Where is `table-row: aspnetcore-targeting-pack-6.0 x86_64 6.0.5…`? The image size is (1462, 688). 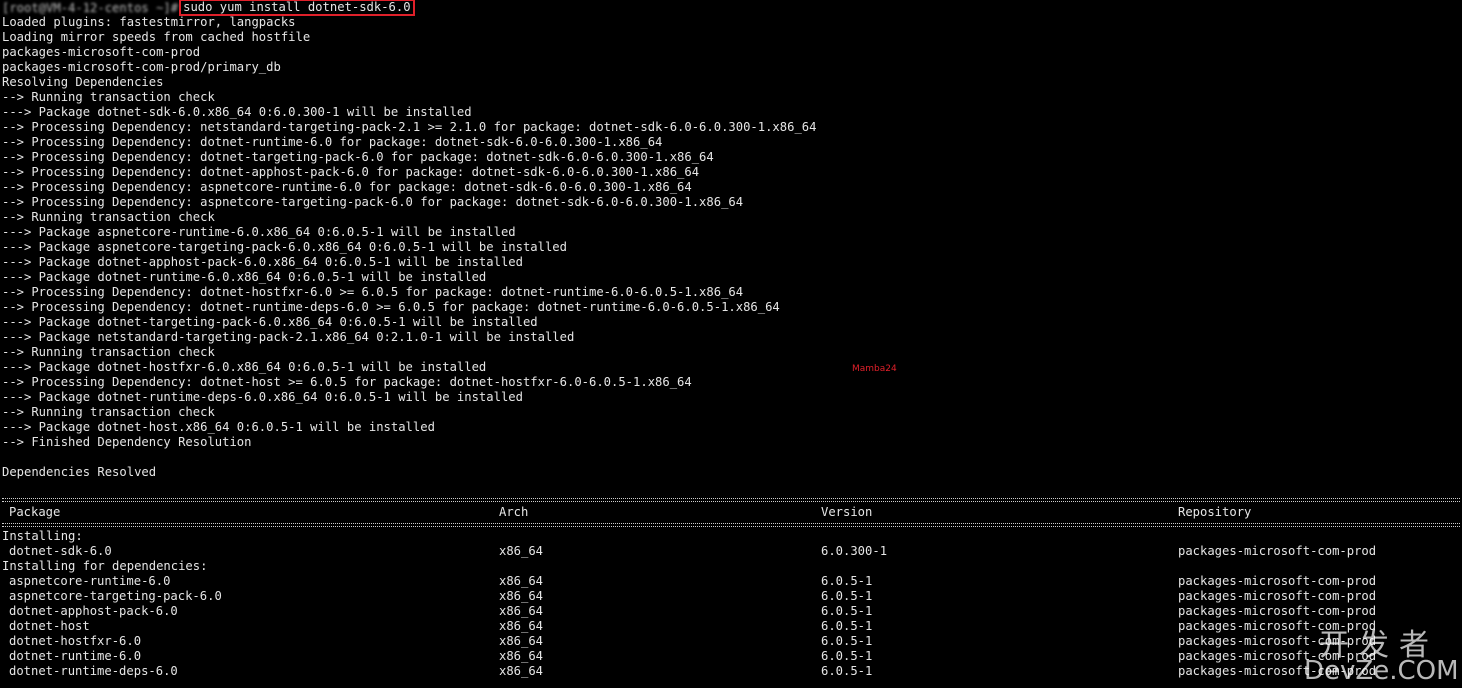
table-row: aspnetcore-targeting-pack-6.0 x86_64 6.0.5… is located at coordinates (731, 596).